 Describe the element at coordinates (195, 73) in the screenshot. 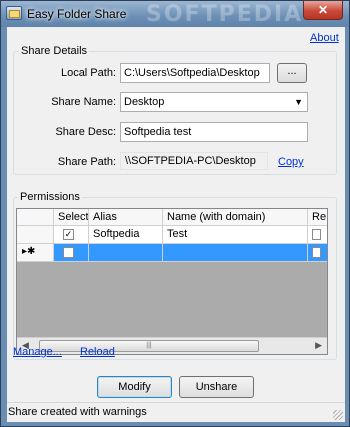

I see `local-path-field: C:\Users\Softpedia\Desktop` at that location.